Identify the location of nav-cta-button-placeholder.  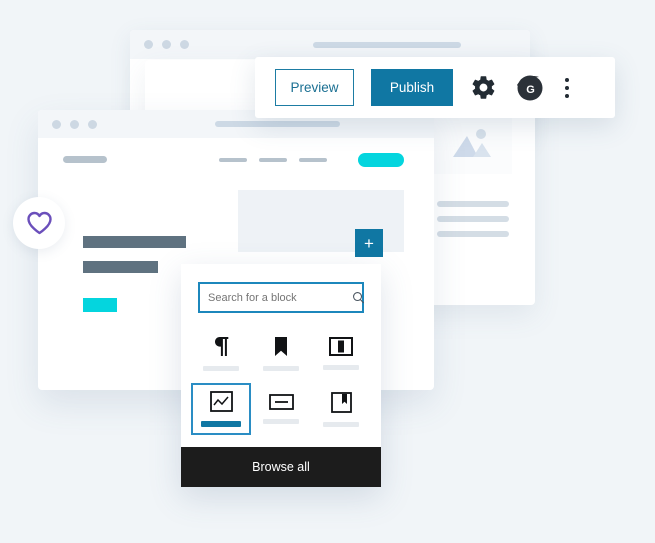
(381, 160).